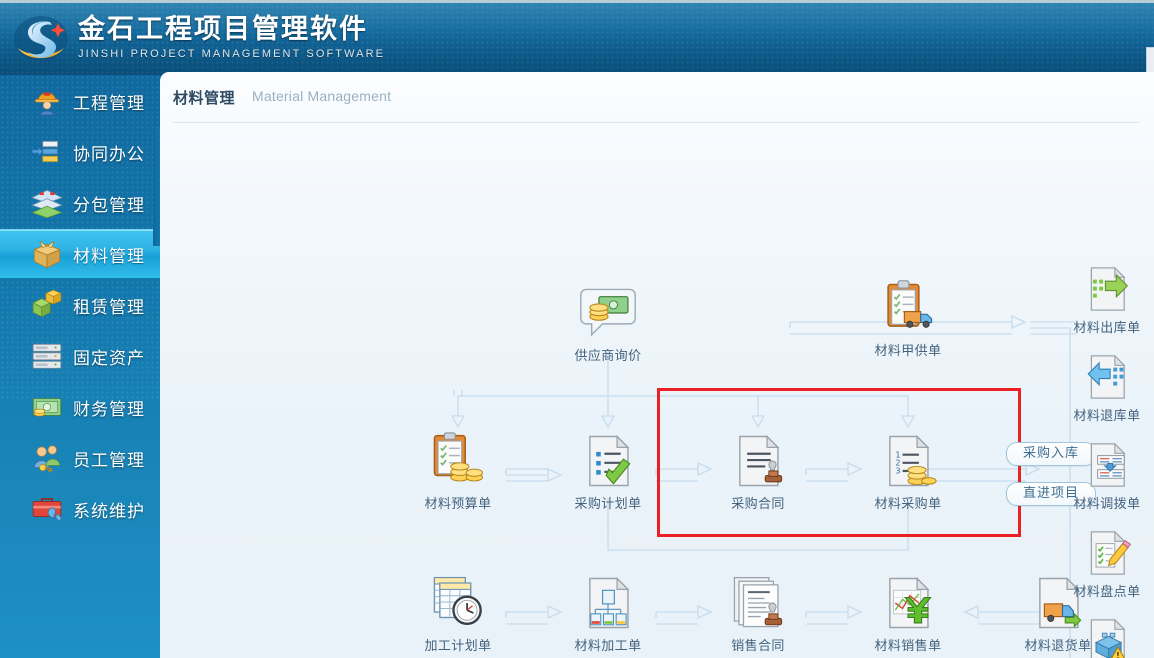 The width and height of the screenshot is (1154, 658). I want to click on sidebar-item-label: 财务管理, so click(109, 409).